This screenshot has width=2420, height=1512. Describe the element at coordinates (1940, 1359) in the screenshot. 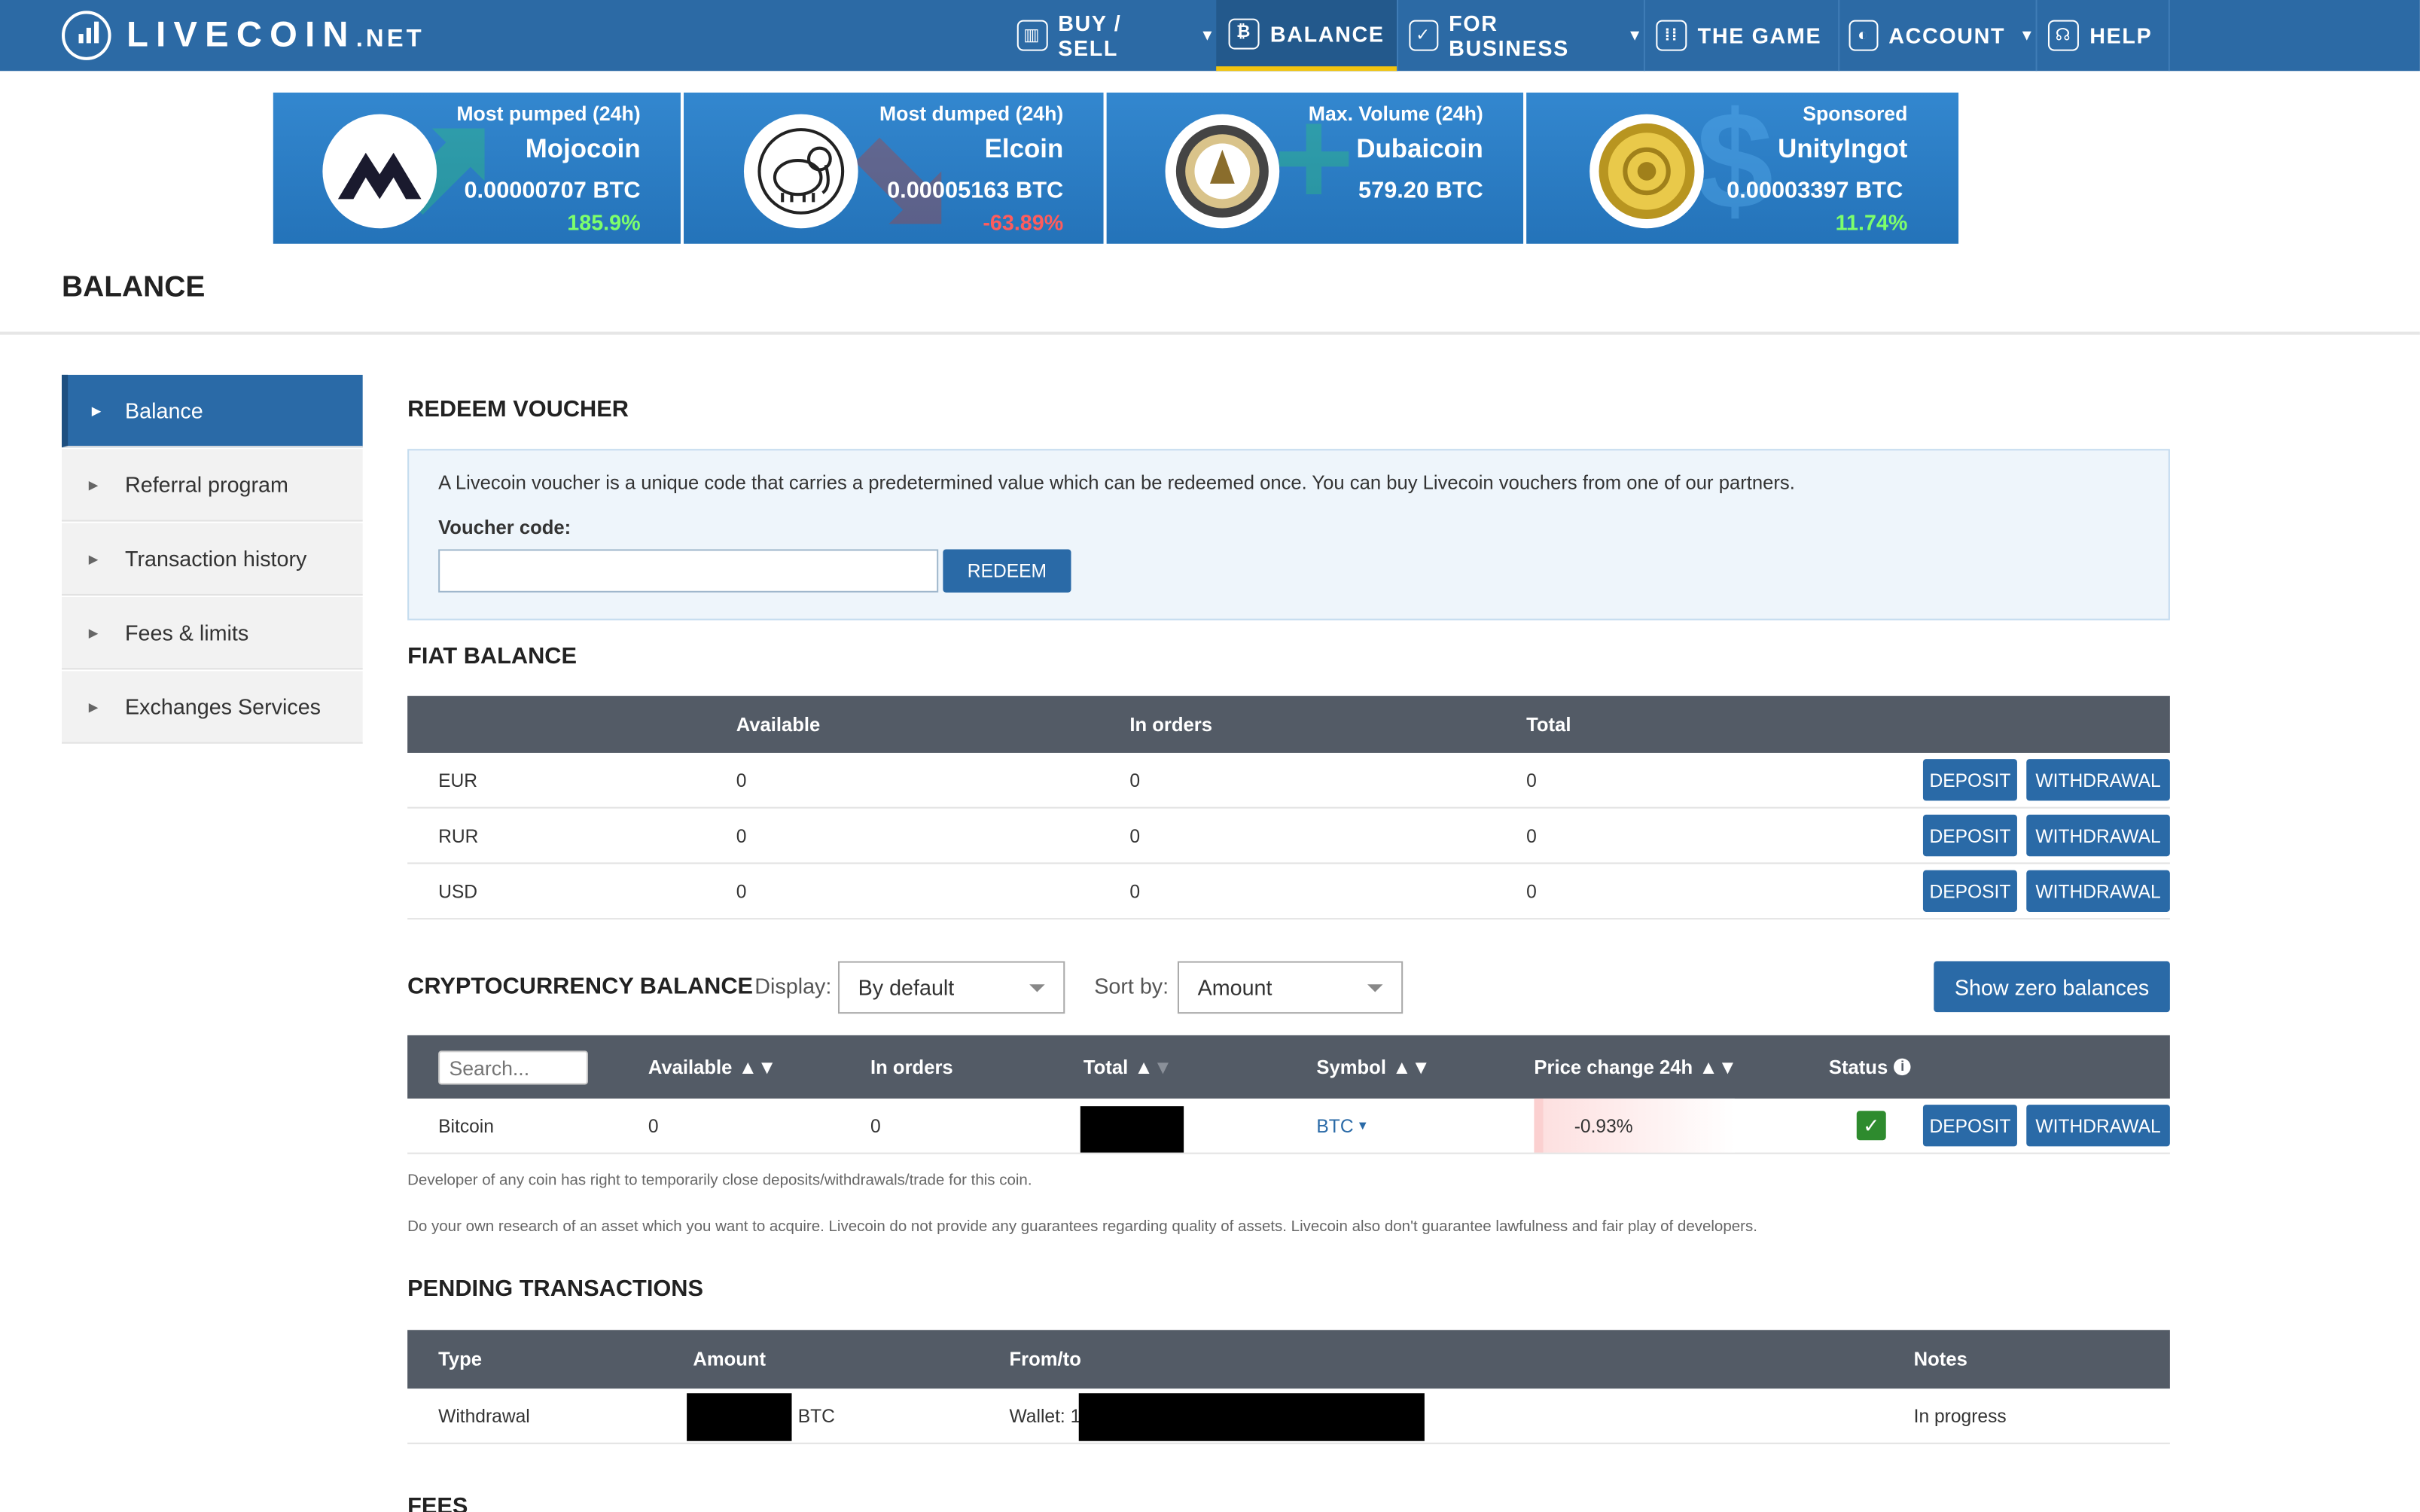

I see `col-notes: Notes` at that location.